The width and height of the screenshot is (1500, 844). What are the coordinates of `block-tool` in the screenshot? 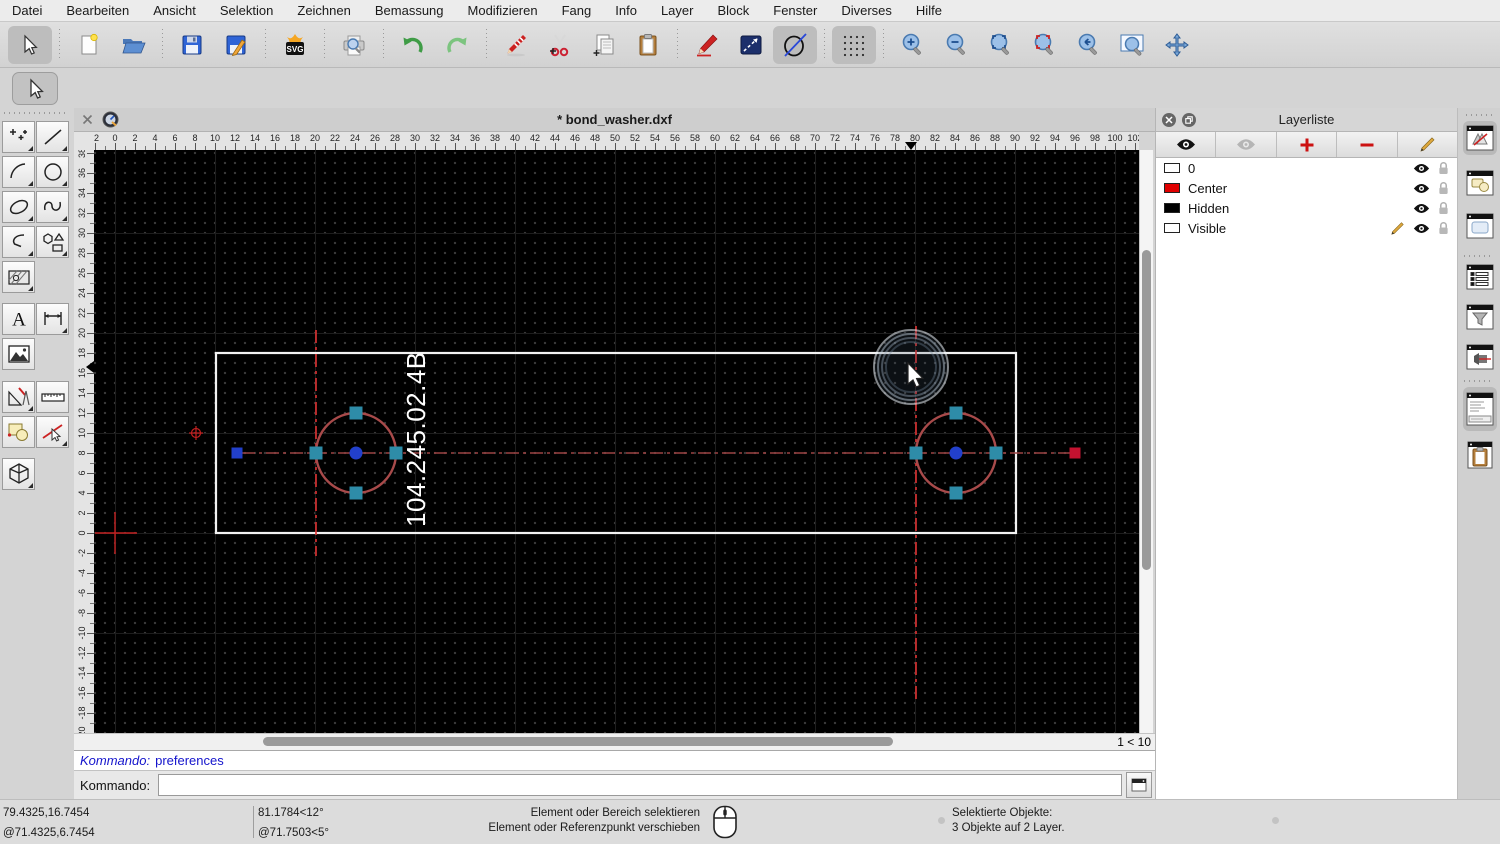 It's located at (18, 432).